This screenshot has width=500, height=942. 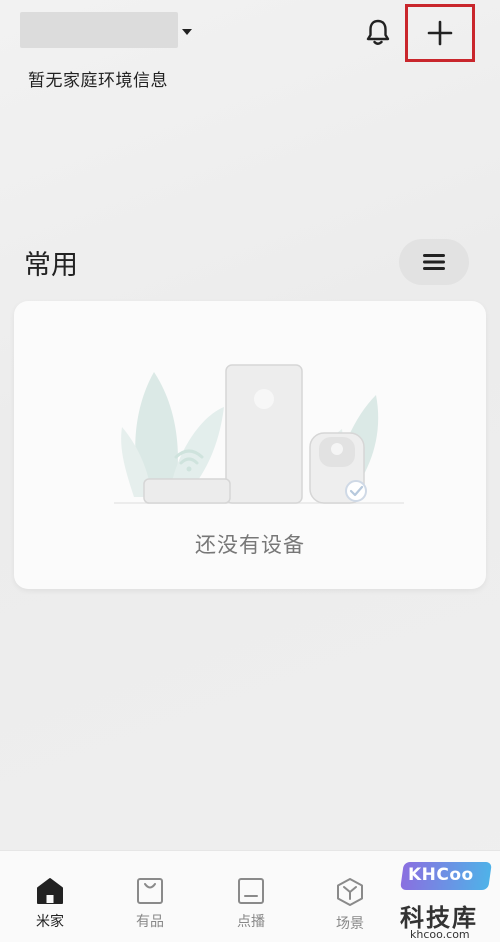 What do you see at coordinates (50, 922) in the screenshot?
I see `tab-label: 米家` at bounding box center [50, 922].